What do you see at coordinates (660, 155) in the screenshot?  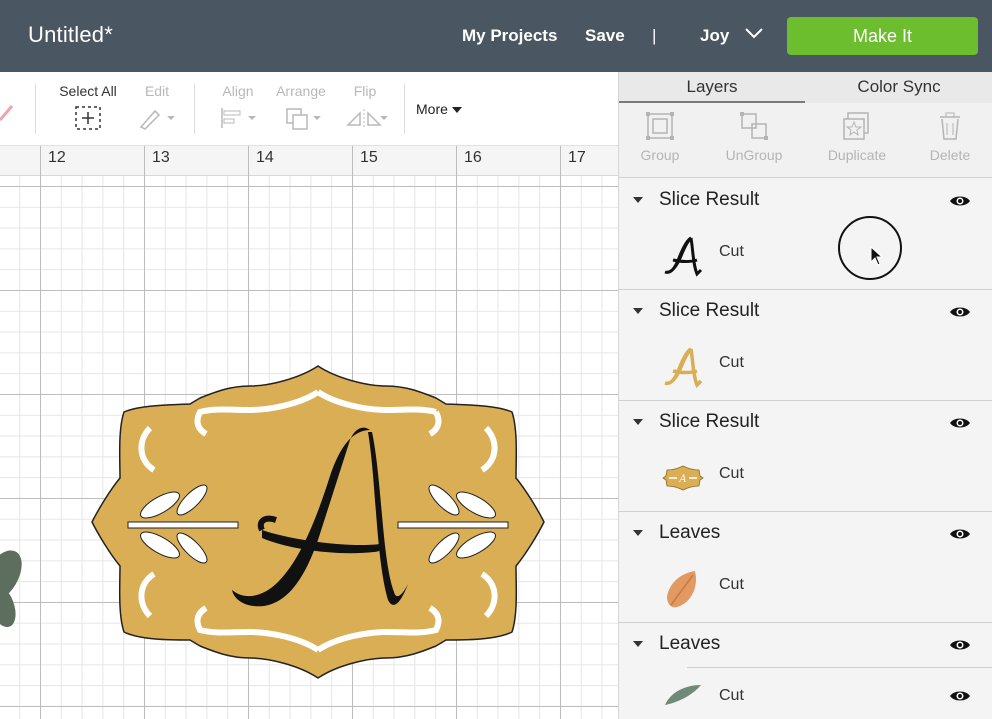 I see `group-label: Group` at bounding box center [660, 155].